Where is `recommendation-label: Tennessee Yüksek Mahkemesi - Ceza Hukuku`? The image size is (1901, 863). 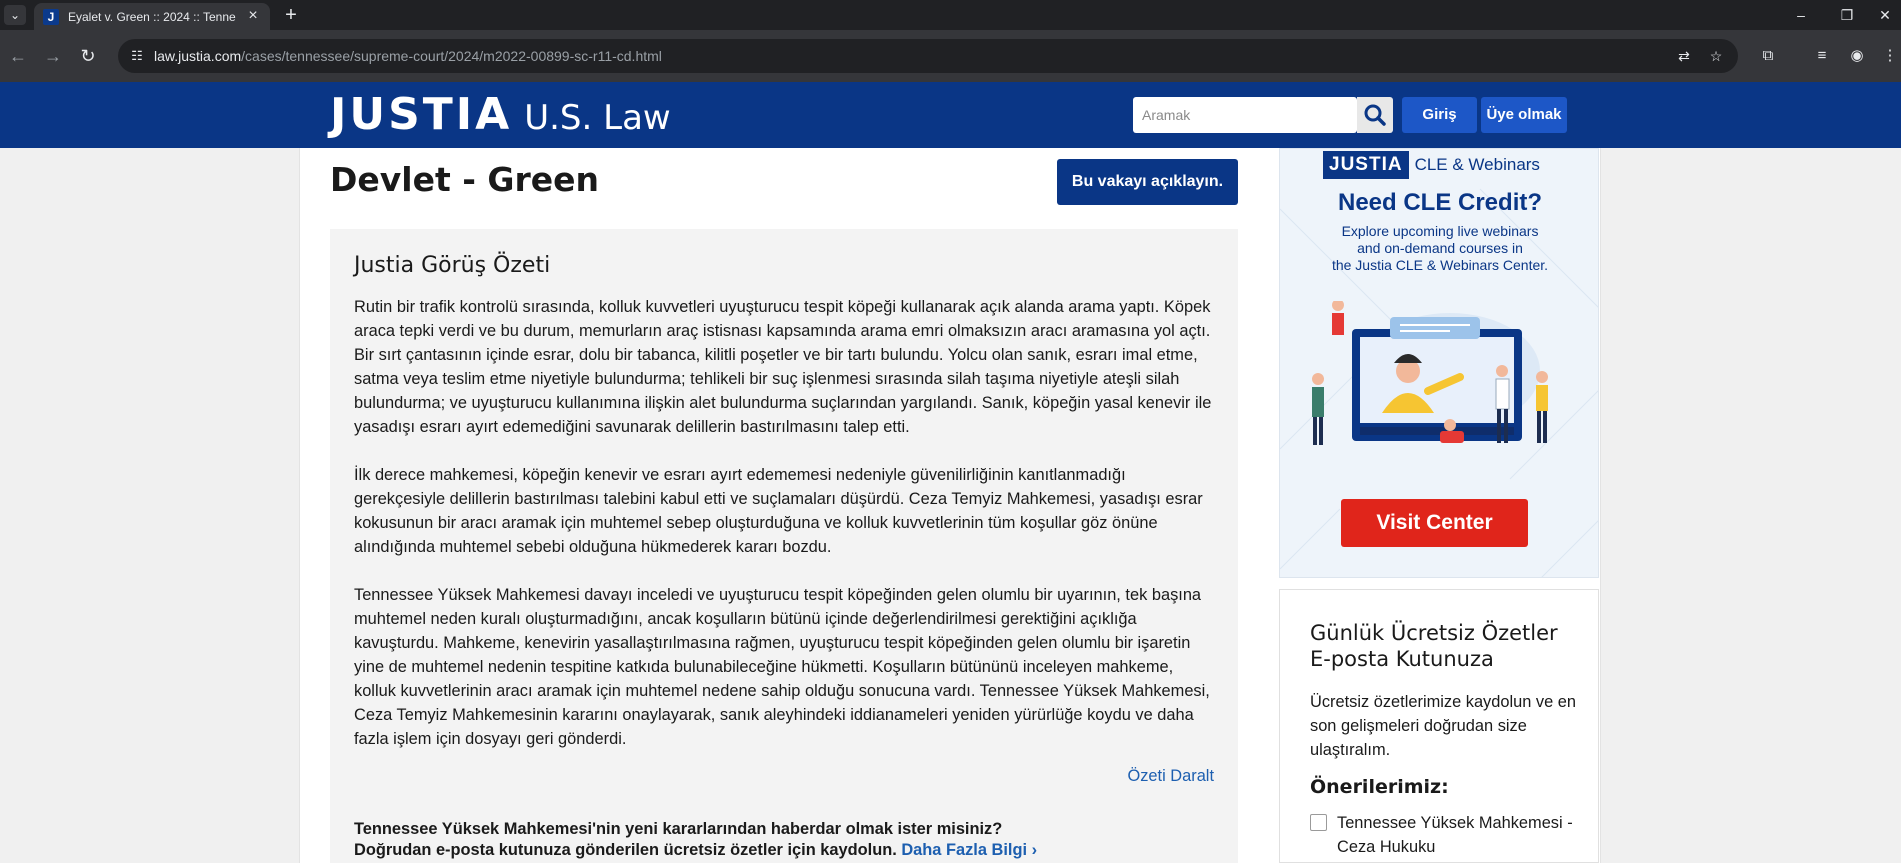
recommendation-label: Tennessee Yüksek Mahkemesi - Ceza Hukuku is located at coordinates (1457, 835).